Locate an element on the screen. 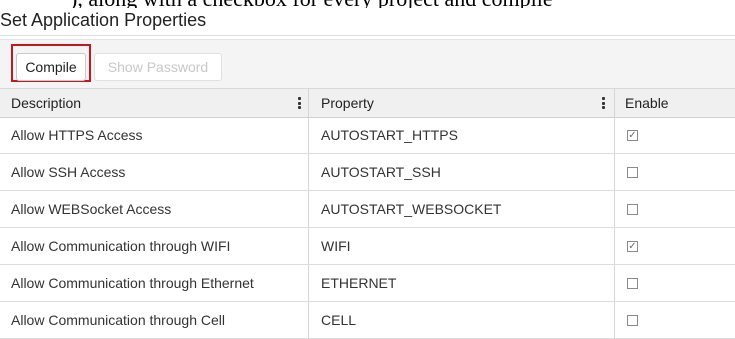  table-row: Allow HTTPS Access AUTOSTART_HTTPS ✓ is located at coordinates (367, 135).